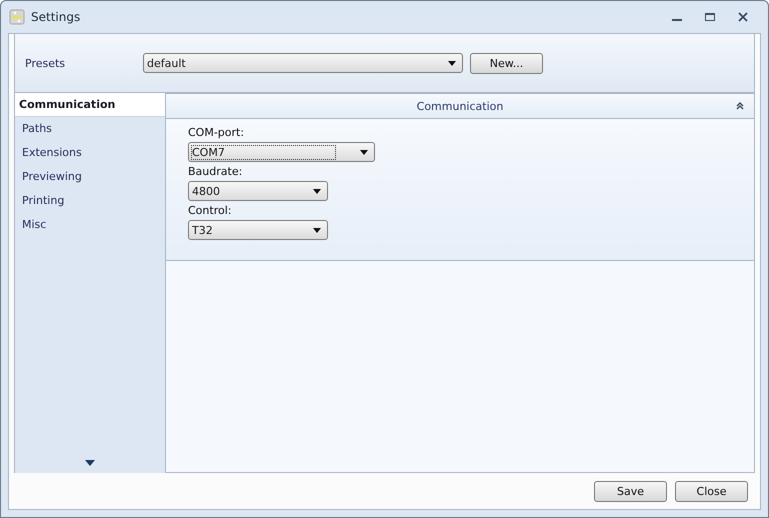 The height and width of the screenshot is (518, 769). I want to click on sidebar-item: Paths, so click(90, 129).